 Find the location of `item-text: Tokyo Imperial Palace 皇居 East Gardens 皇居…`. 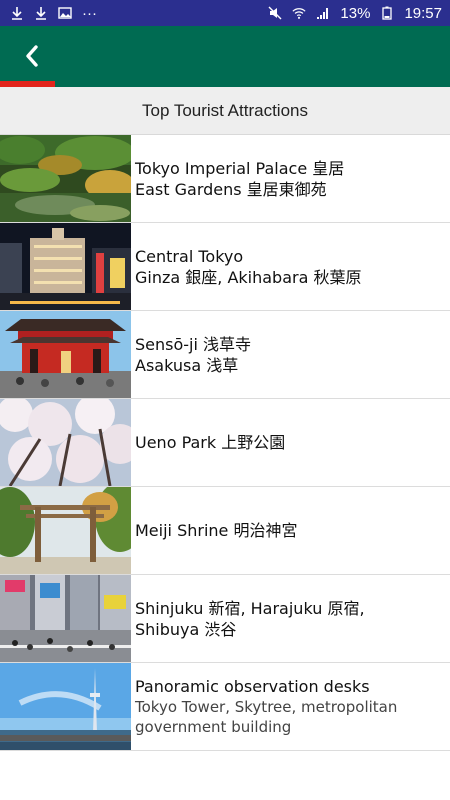

item-text: Tokyo Imperial Palace 皇居 East Gardens 皇居… is located at coordinates (237, 178).